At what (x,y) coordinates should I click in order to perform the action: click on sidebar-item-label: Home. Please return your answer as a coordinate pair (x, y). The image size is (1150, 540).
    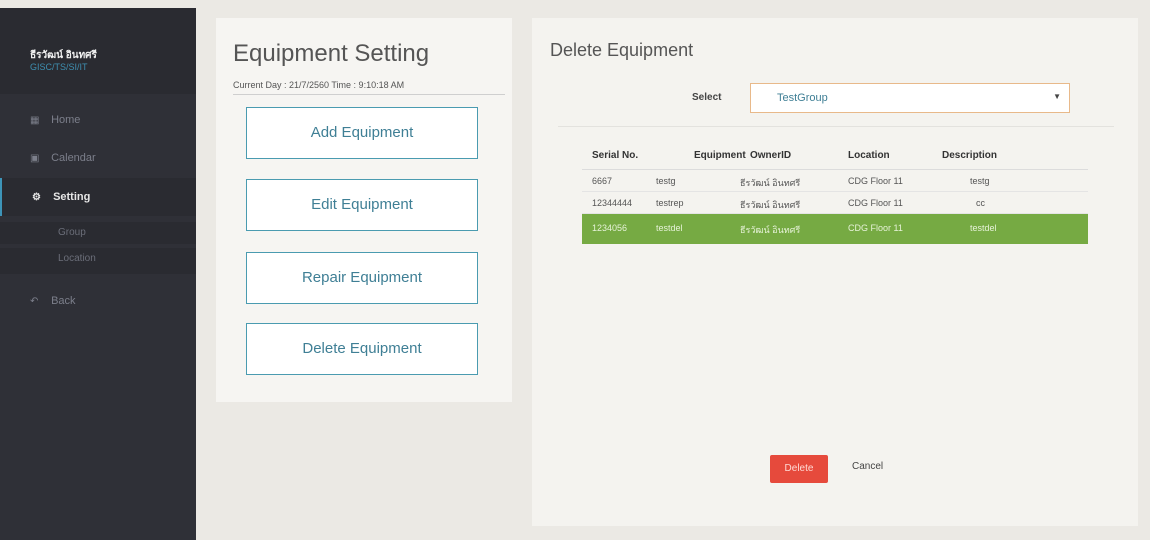
    Looking at the image, I should click on (66, 120).